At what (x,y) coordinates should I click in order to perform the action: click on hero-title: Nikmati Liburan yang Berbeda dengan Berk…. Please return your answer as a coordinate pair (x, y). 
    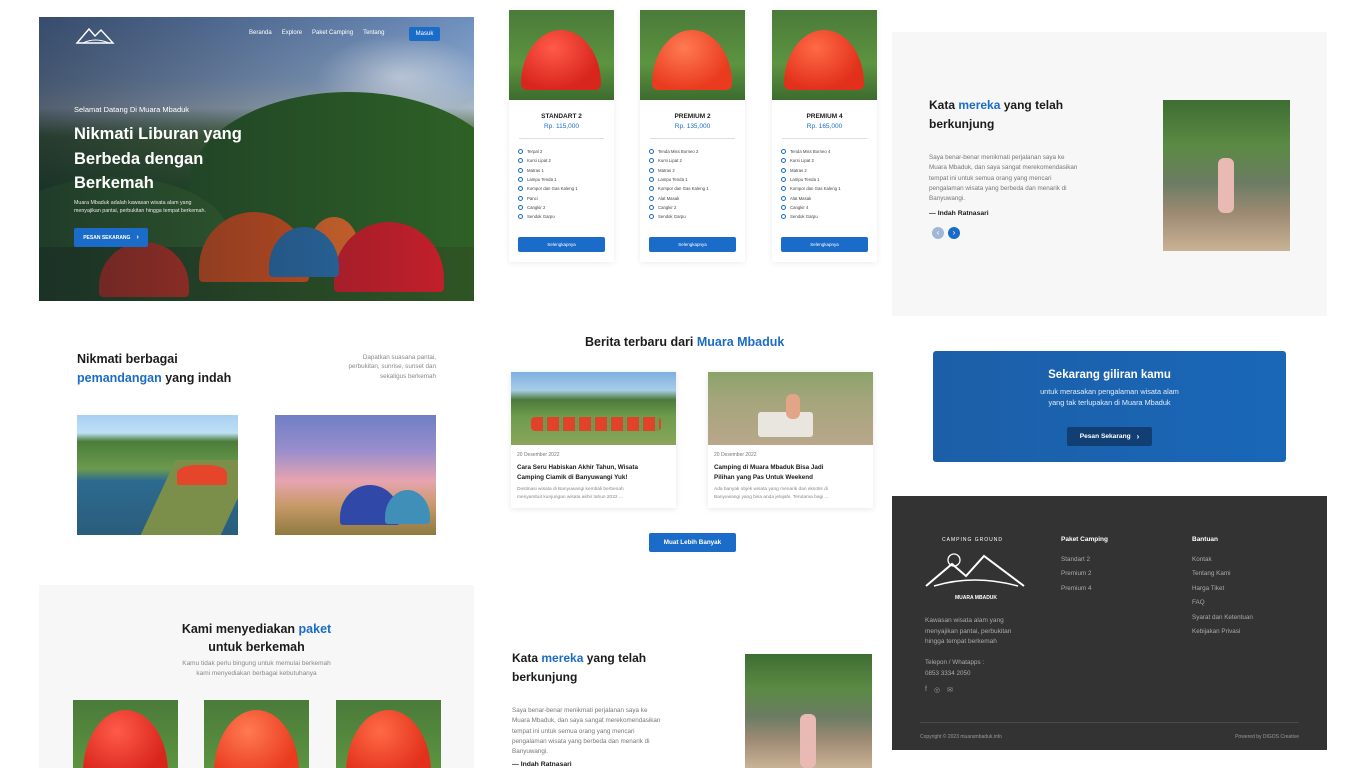
    Looking at the image, I should click on (158, 158).